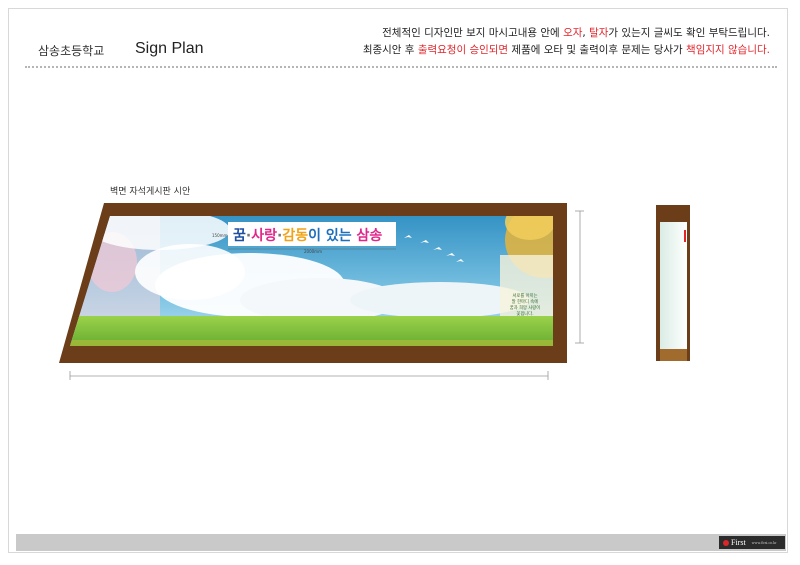  Describe the element at coordinates (525, 301) in the screenshot. I see `note-line: 말 한마디 속에` at that location.